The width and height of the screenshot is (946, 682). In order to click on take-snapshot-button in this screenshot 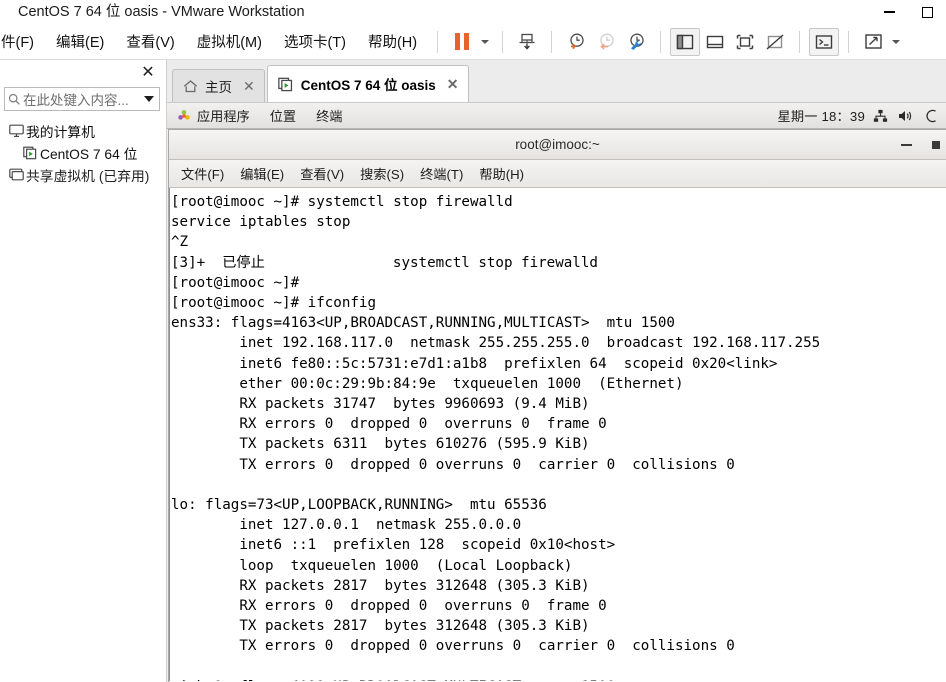, I will do `click(576, 42)`.